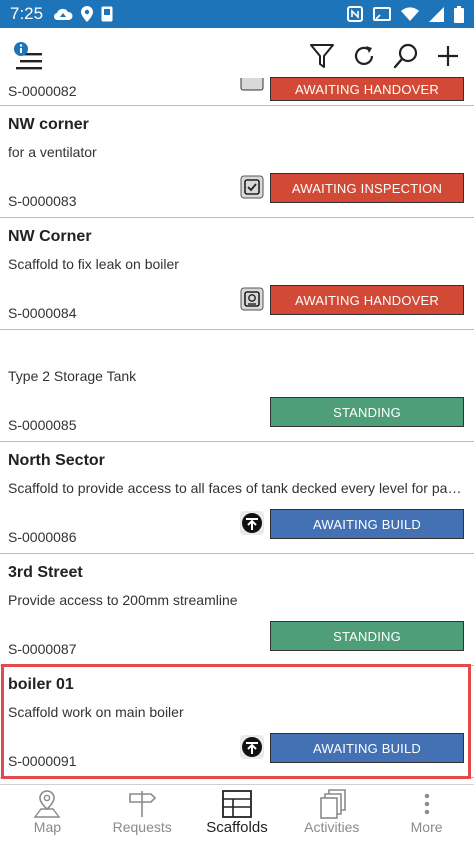 The width and height of the screenshot is (474, 841). Describe the element at coordinates (448, 56) in the screenshot. I see `plus-icon` at that location.